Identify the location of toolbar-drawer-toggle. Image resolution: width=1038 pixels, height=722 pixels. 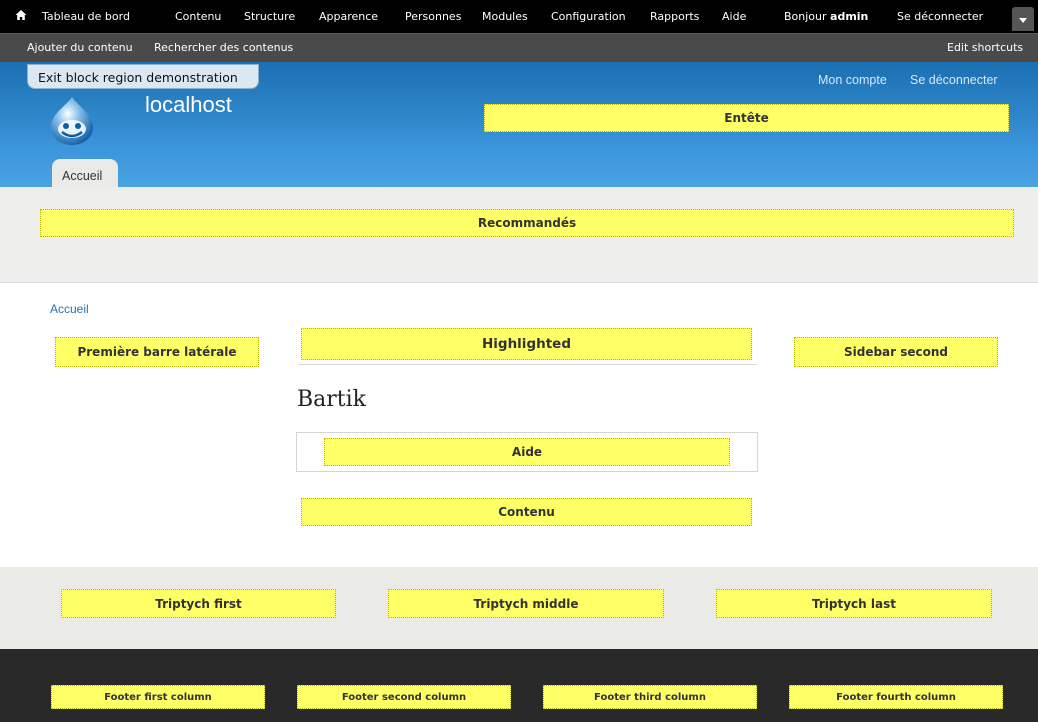
(1023, 19).